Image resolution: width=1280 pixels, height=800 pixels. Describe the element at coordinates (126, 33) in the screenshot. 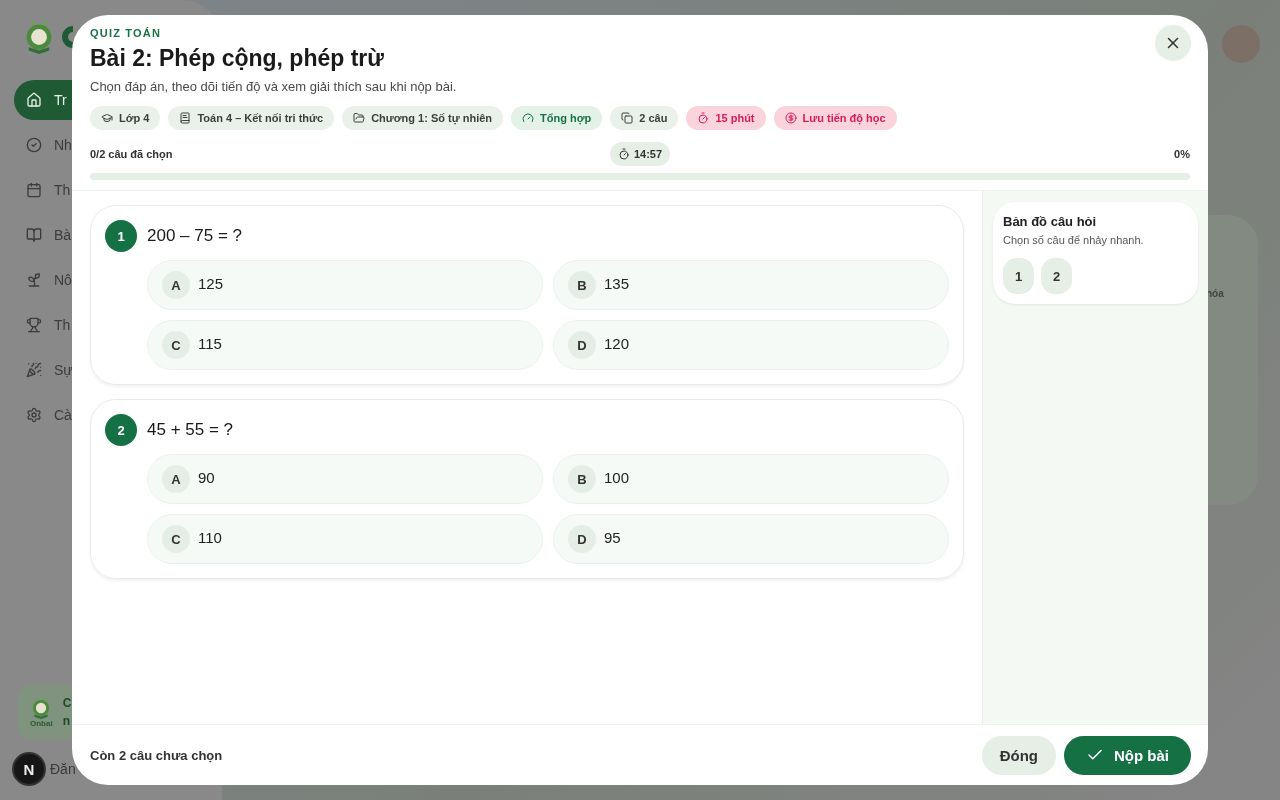

I see `quiz-eyebrow: QUIZ TOÁN` at that location.